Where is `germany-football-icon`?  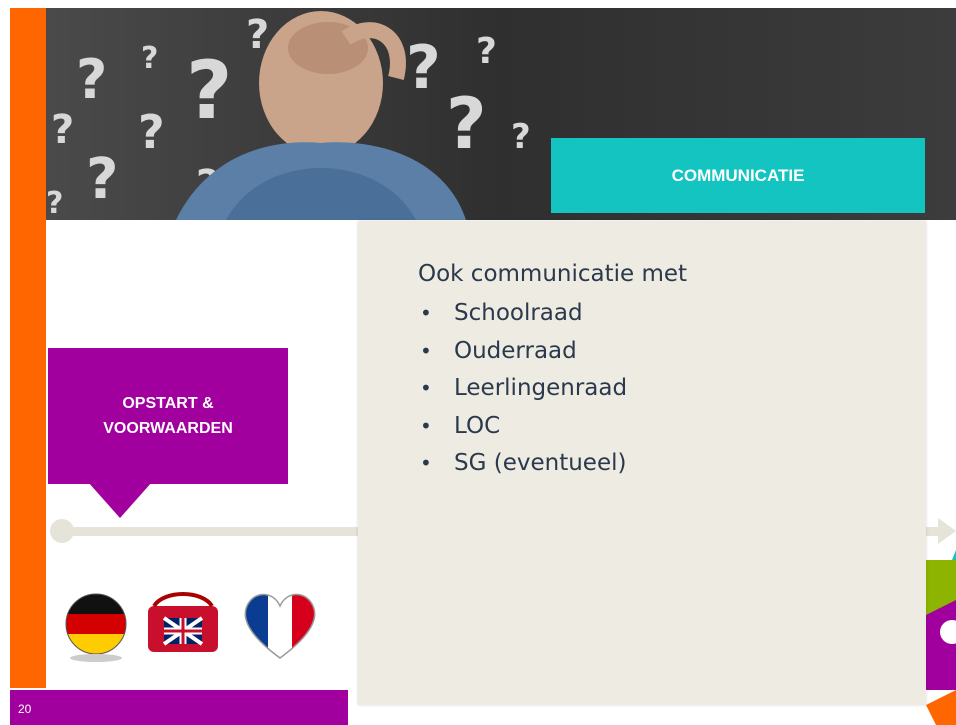
germany-football-icon is located at coordinates (96, 627).